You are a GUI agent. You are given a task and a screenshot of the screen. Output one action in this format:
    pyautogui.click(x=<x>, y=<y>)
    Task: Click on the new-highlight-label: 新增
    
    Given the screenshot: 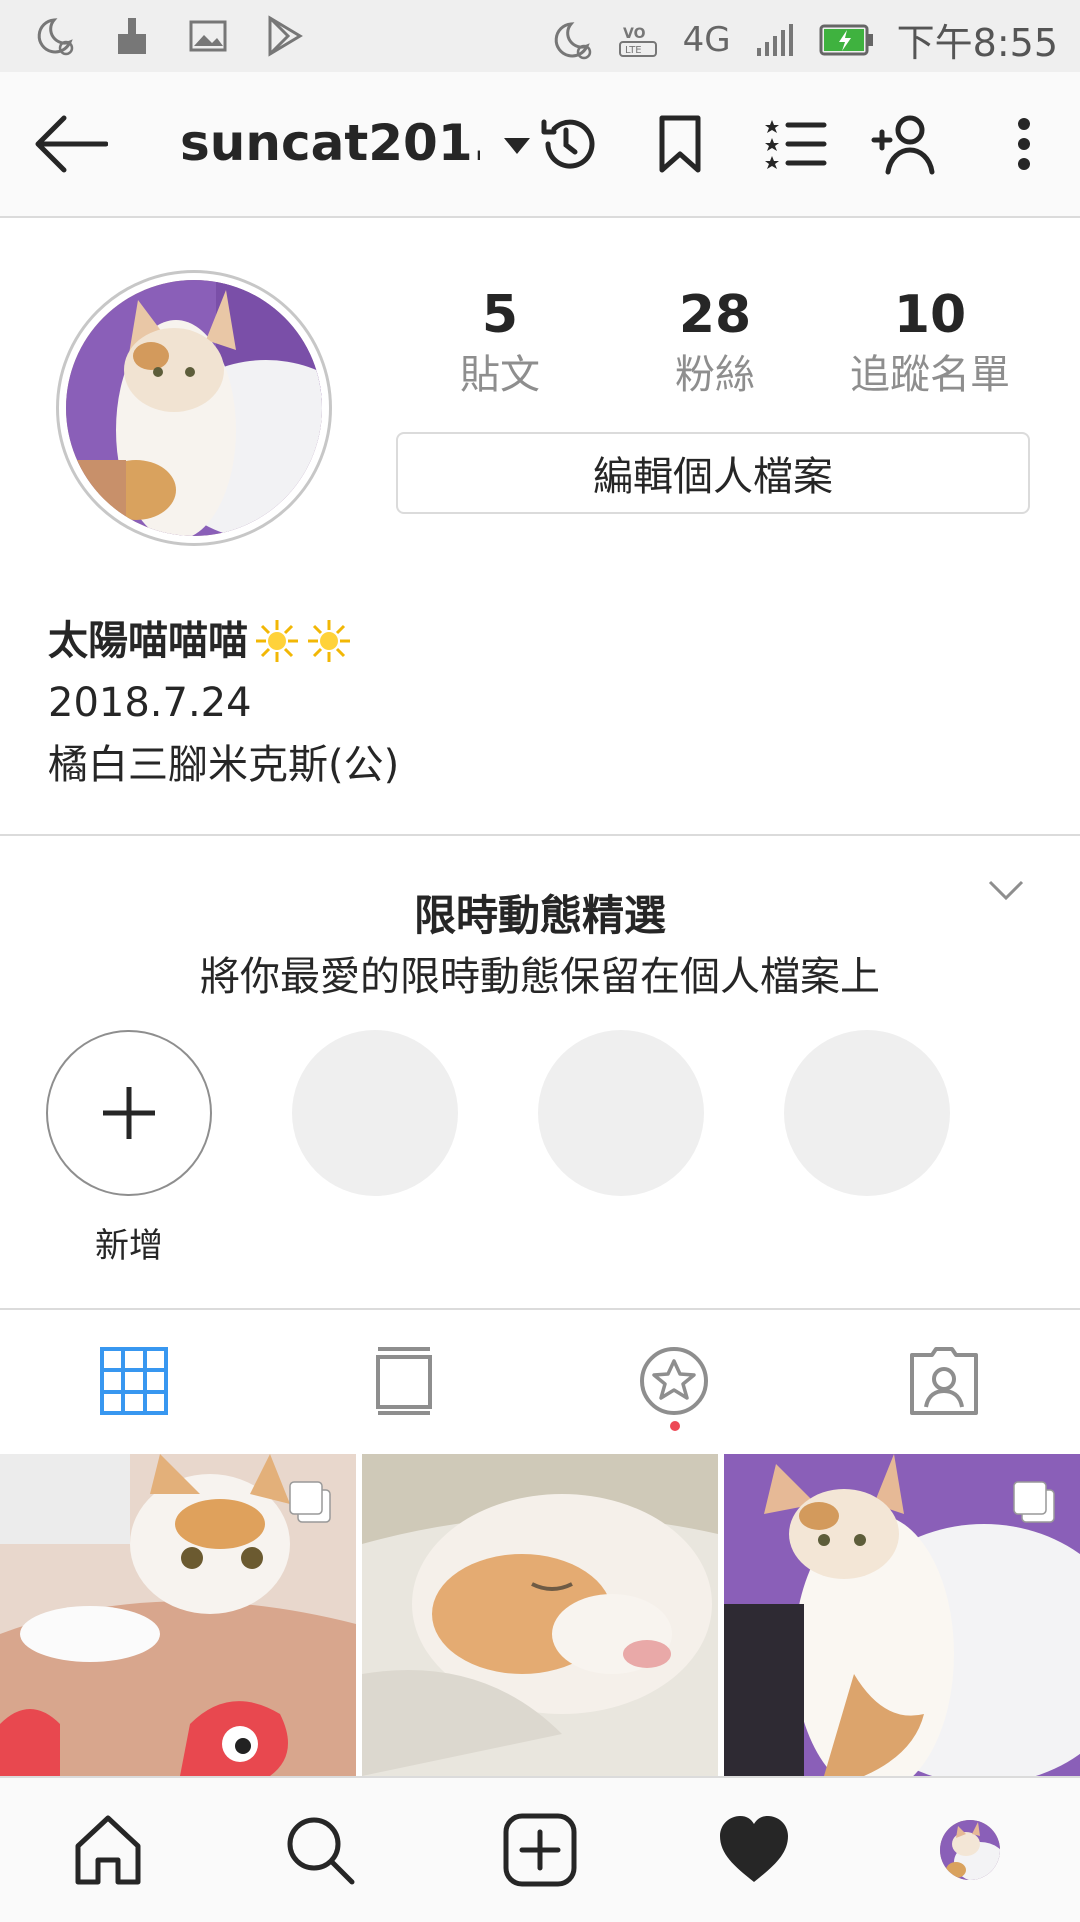 What is the action you would take?
    pyautogui.click(x=129, y=1246)
    